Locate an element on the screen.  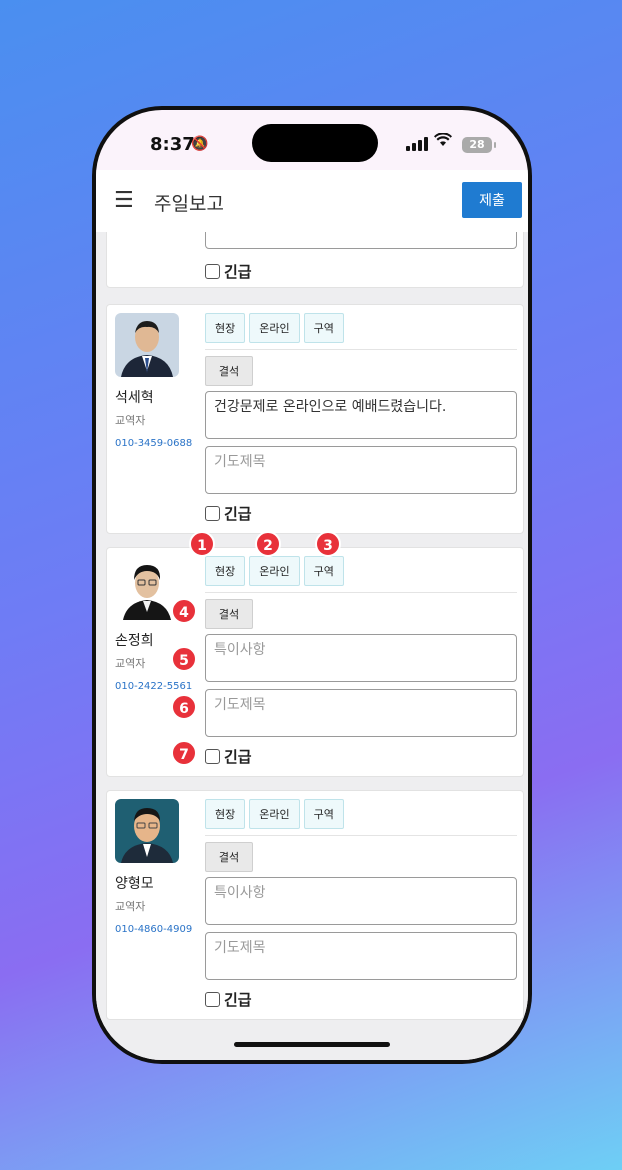
dynamic-island is located at coordinates (315, 143).